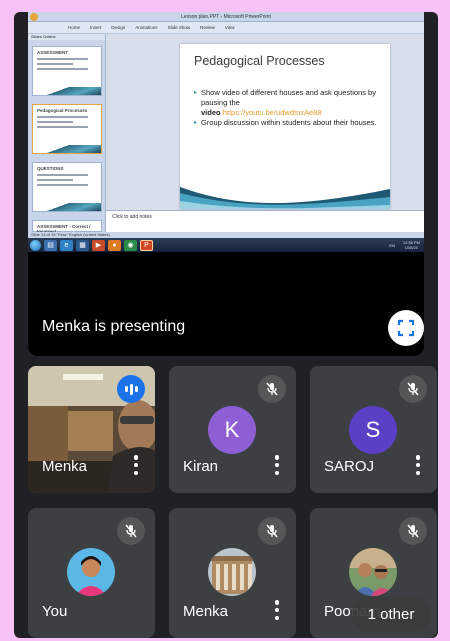 This screenshot has width=450, height=641. I want to click on ribbon-tab: Home, so click(74, 27).